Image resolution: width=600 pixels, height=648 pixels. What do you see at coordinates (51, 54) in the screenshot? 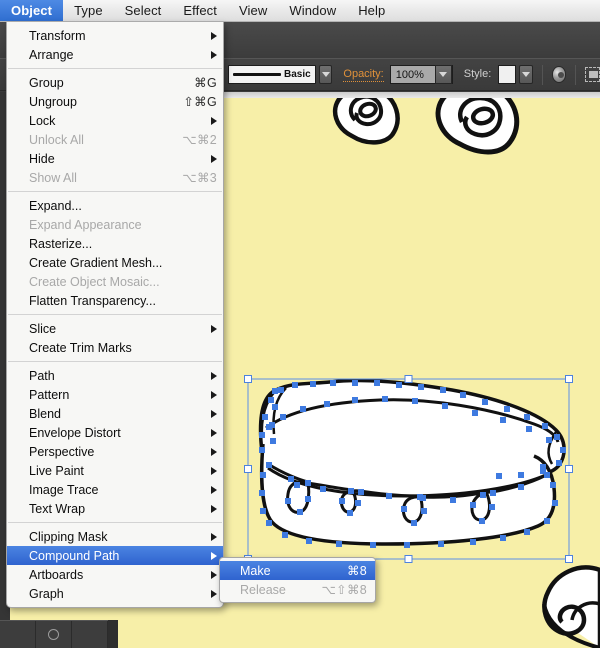
I see `menu-item-label: Arrange` at bounding box center [51, 54].